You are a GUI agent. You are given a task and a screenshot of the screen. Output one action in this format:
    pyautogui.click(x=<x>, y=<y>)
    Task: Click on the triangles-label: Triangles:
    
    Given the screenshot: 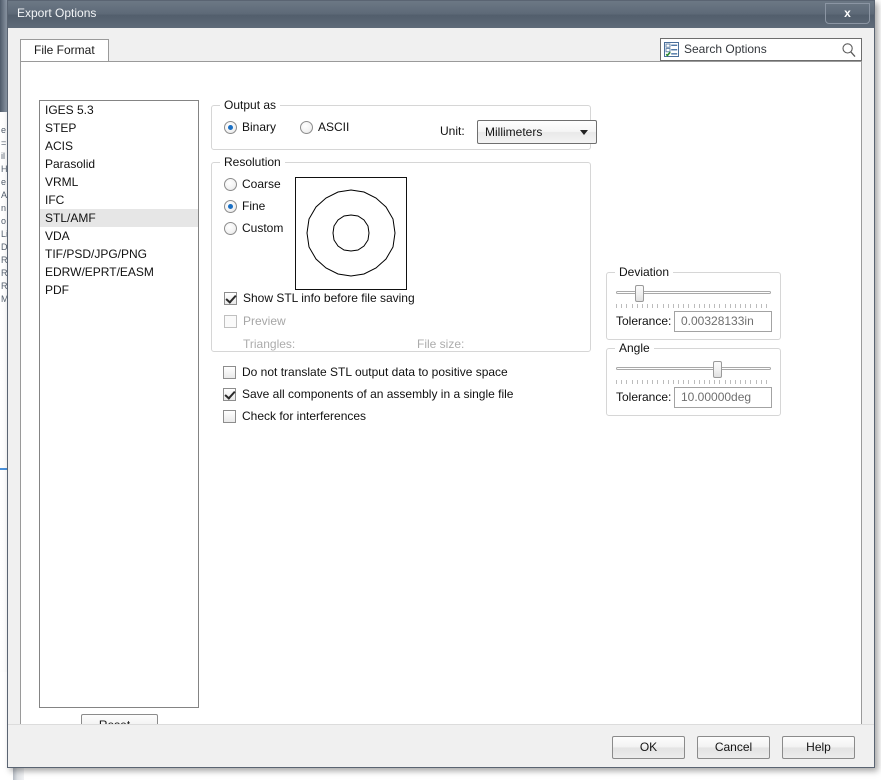 What is the action you would take?
    pyautogui.click(x=269, y=344)
    